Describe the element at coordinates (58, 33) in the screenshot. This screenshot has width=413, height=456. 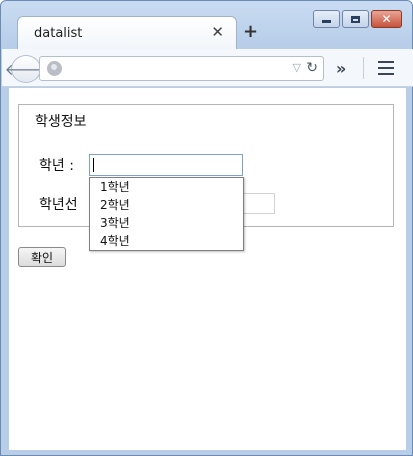
I see `tab-title: datalist` at that location.